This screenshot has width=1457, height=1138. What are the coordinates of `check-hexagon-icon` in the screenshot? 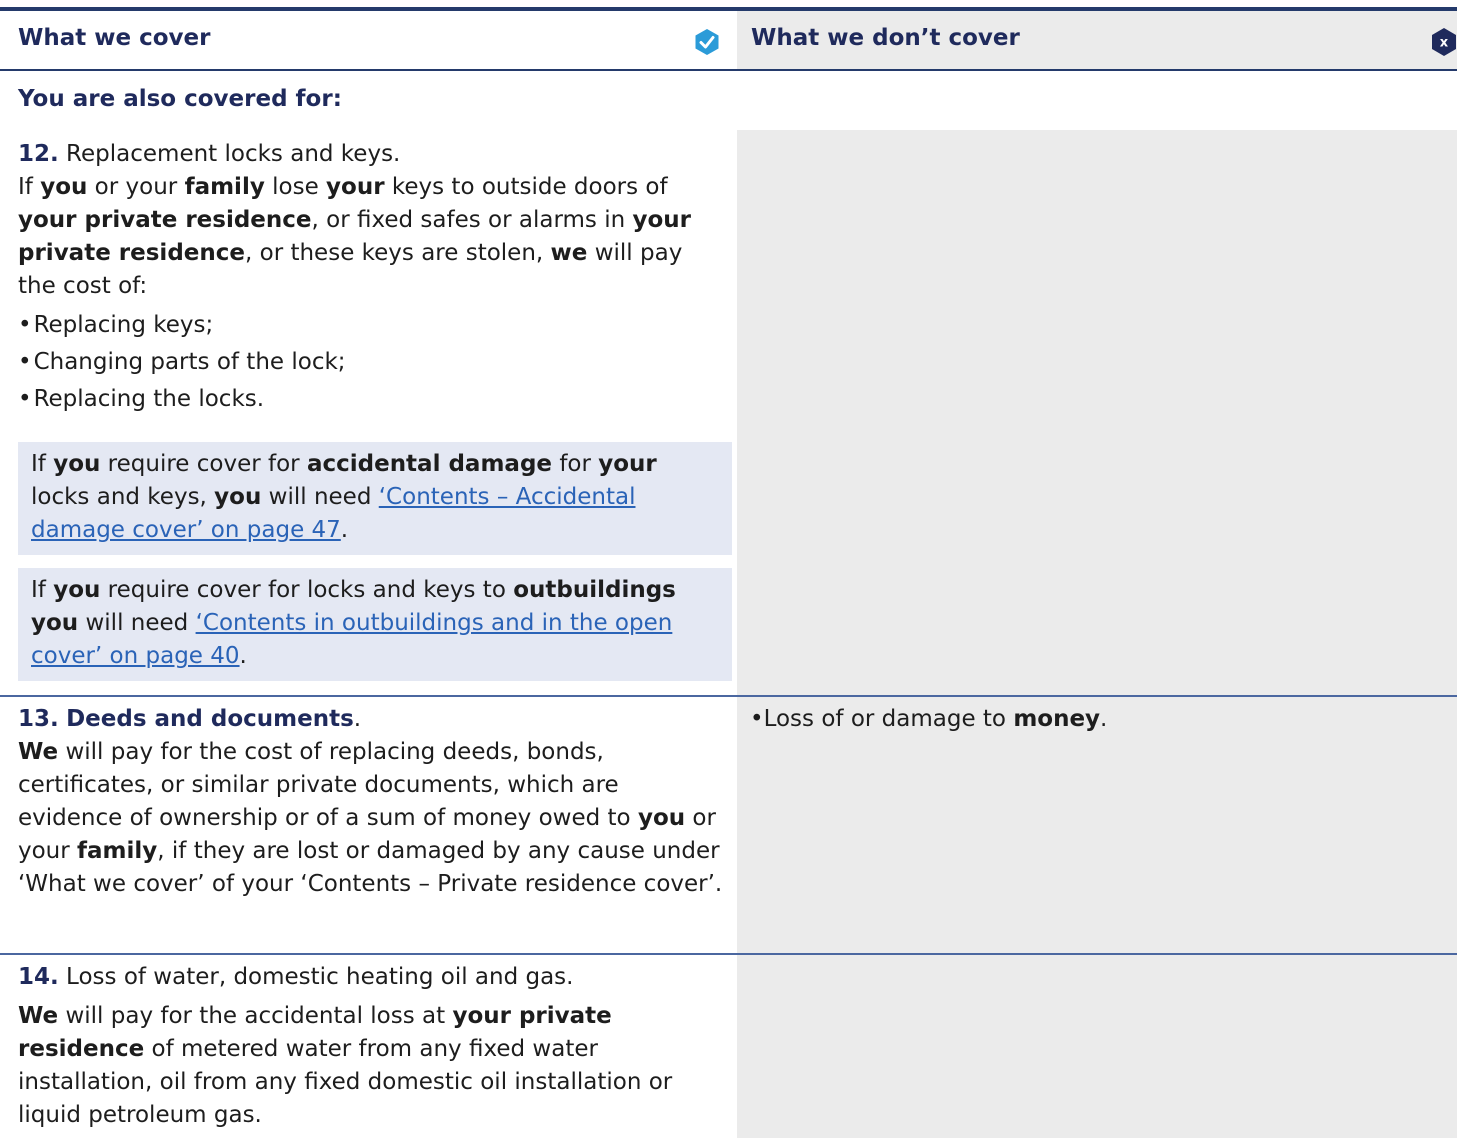 It's located at (707, 42).